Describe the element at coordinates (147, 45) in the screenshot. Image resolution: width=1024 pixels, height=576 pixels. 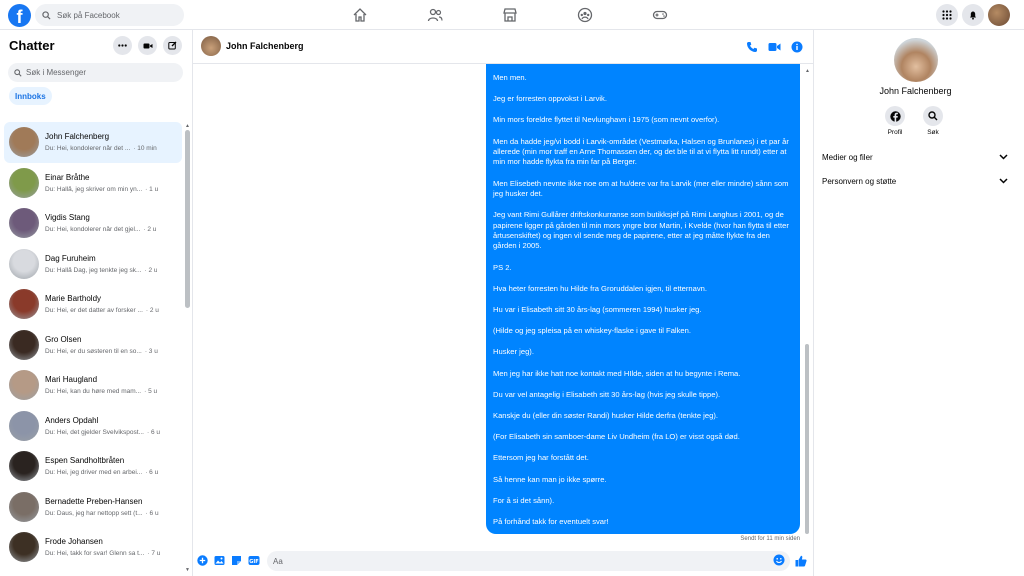
I see `new-video-call-icon` at that location.